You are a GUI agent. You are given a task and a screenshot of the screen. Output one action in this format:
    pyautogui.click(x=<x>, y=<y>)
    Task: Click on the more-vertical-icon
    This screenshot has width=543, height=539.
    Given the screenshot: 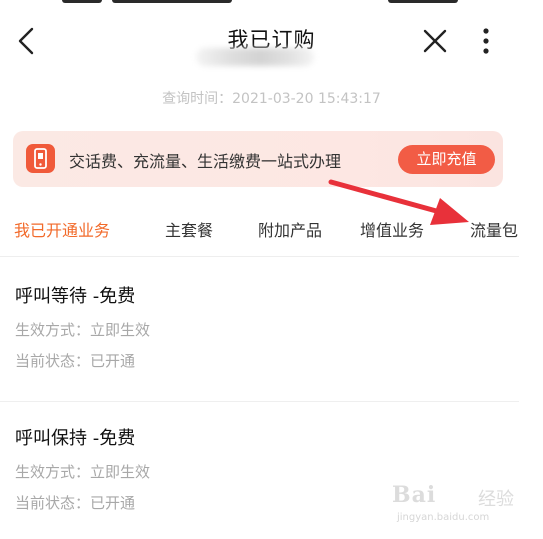 What is the action you would take?
    pyautogui.click(x=486, y=41)
    